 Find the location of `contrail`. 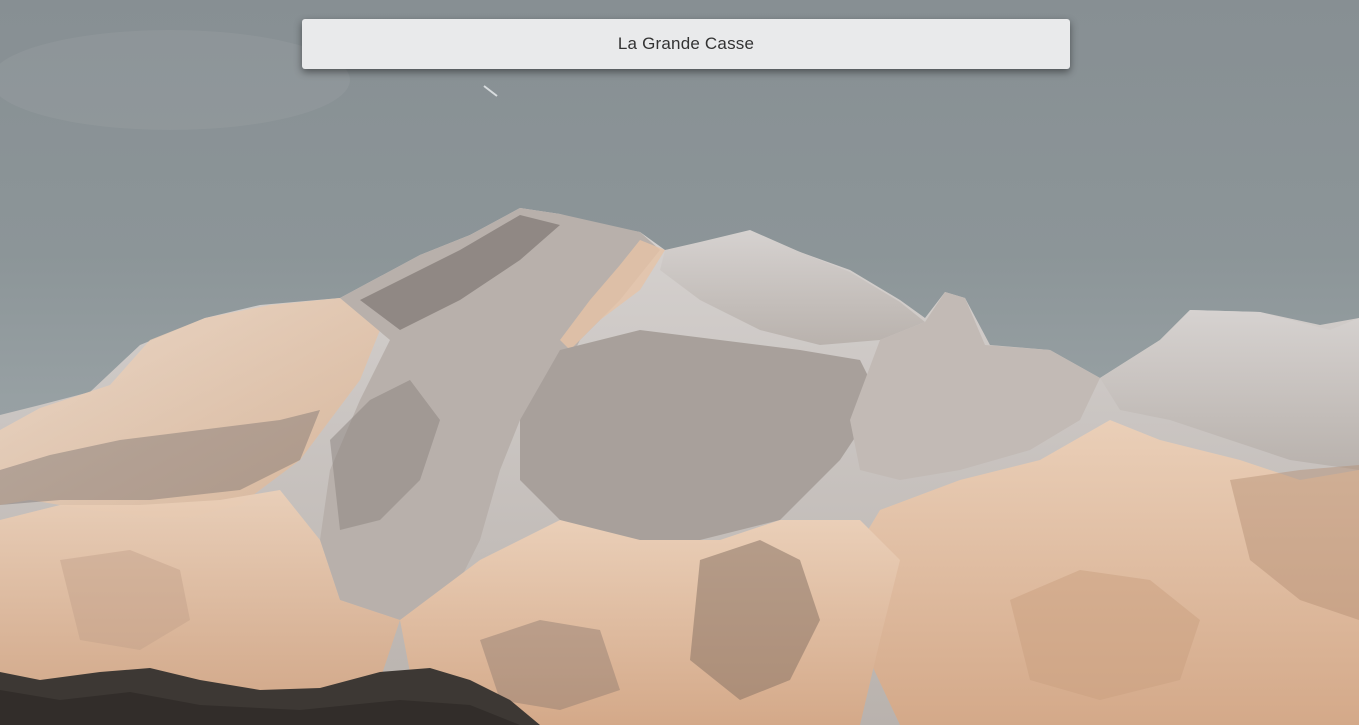

contrail is located at coordinates (490, 91).